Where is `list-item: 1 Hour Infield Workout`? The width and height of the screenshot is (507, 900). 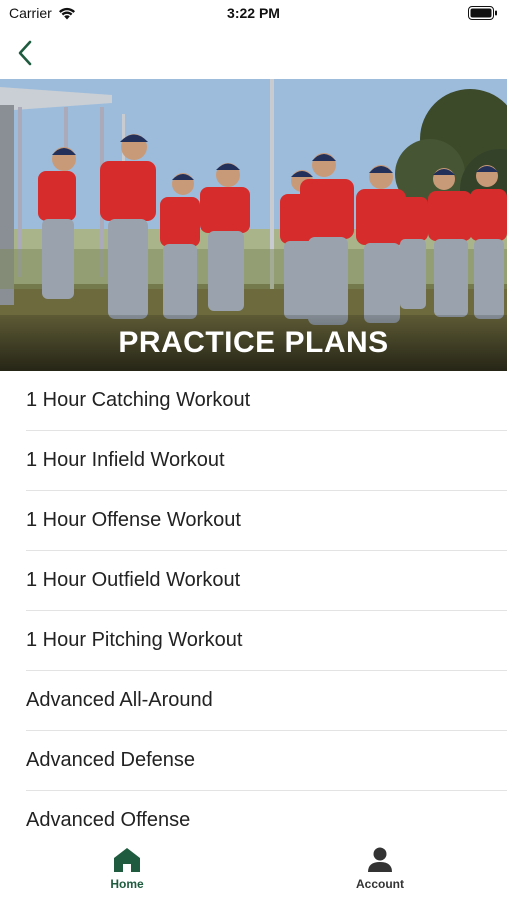
list-item: 1 Hour Infield Workout is located at coordinates (266, 461).